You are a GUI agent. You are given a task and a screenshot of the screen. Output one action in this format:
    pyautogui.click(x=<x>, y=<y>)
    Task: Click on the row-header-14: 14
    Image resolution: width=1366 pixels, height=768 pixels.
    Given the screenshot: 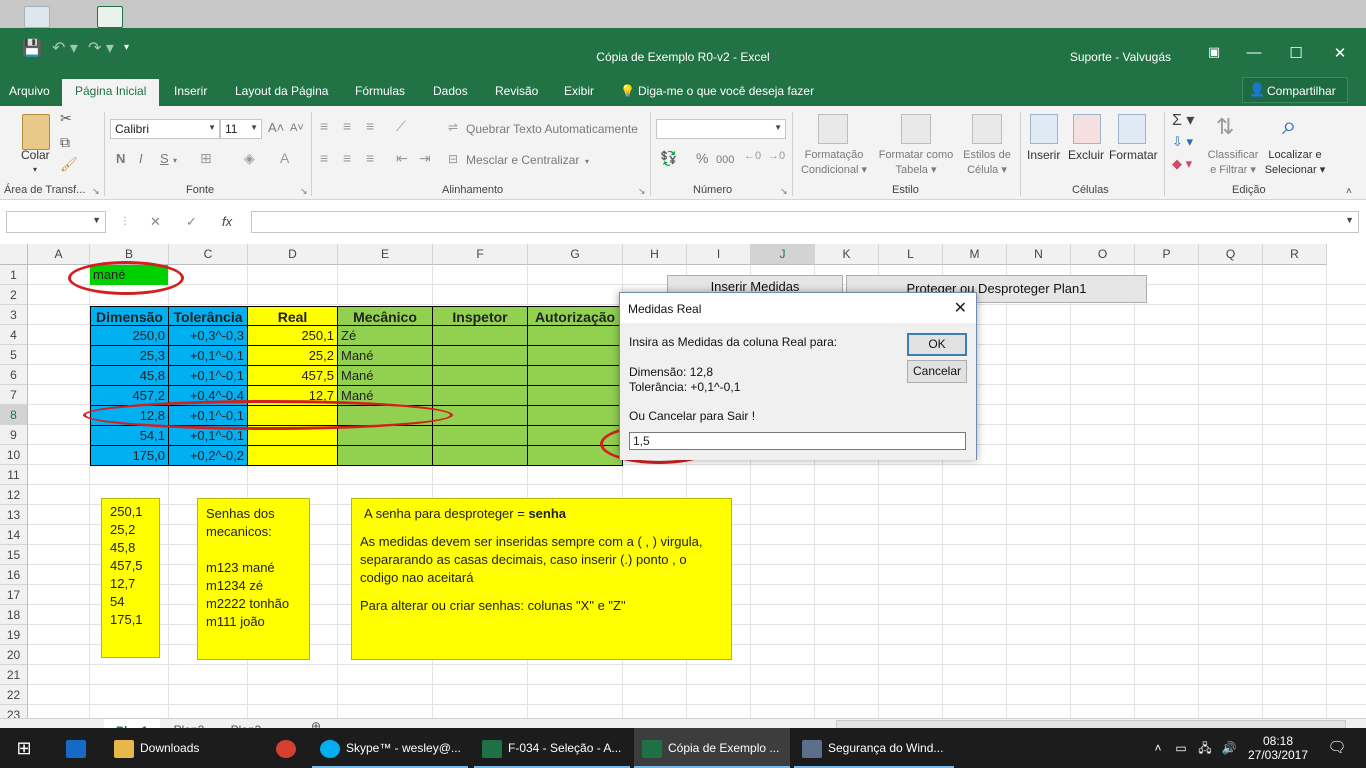 What is the action you would take?
    pyautogui.click(x=14, y=535)
    